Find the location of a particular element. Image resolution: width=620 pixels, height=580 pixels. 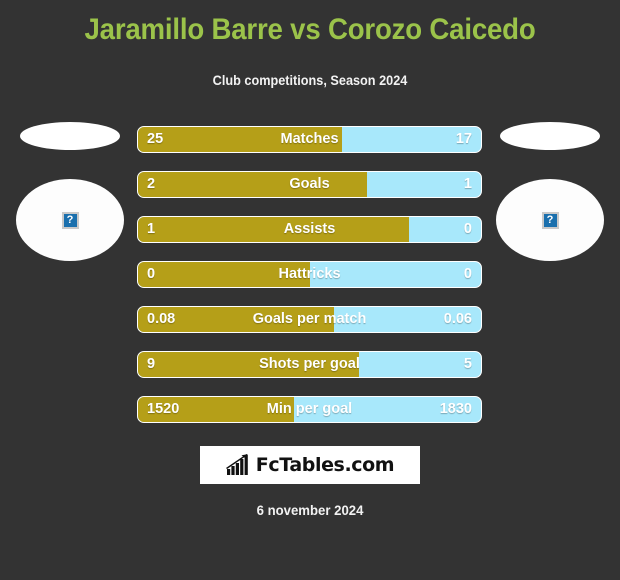

stat-label: Min per goal is located at coordinates (309, 409).